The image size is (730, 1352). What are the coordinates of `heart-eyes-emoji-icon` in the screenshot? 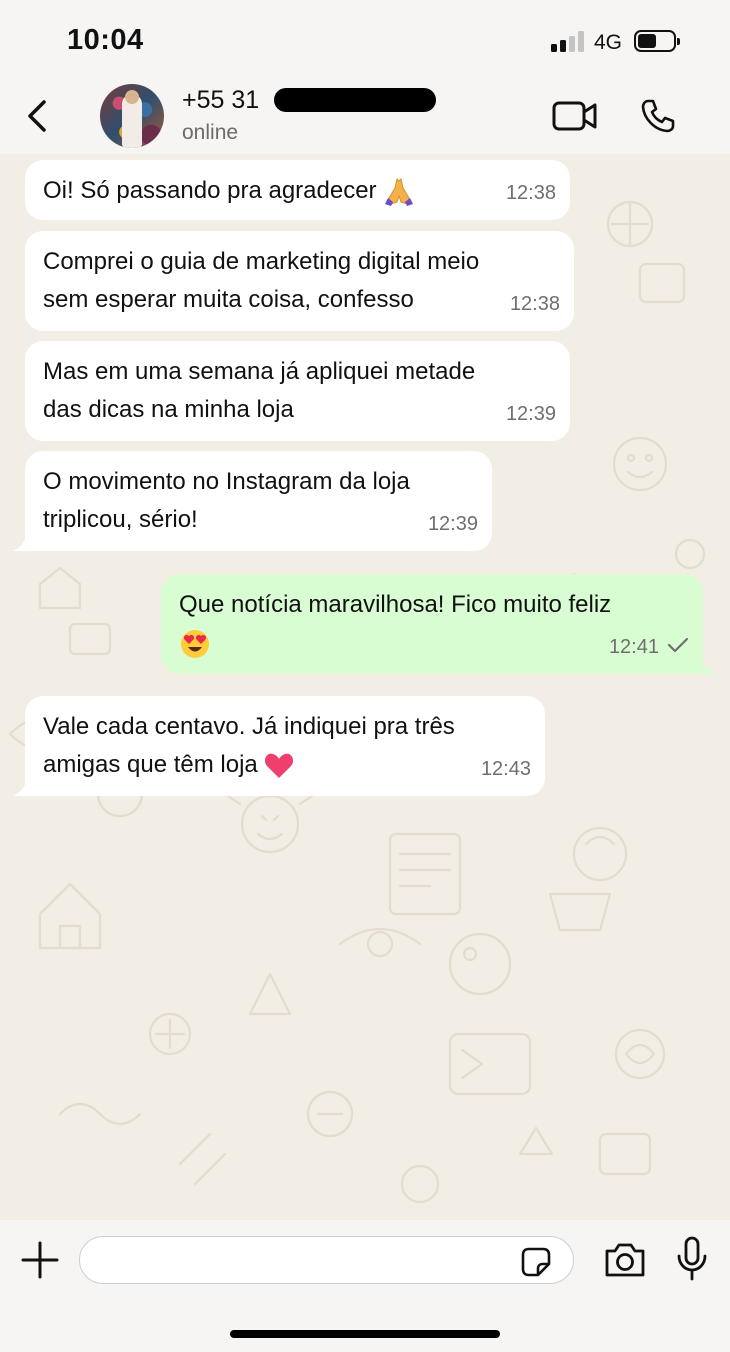 It's located at (195, 643).